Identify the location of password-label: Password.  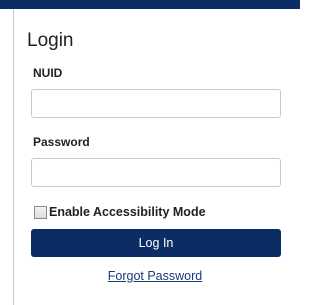
(61, 142).